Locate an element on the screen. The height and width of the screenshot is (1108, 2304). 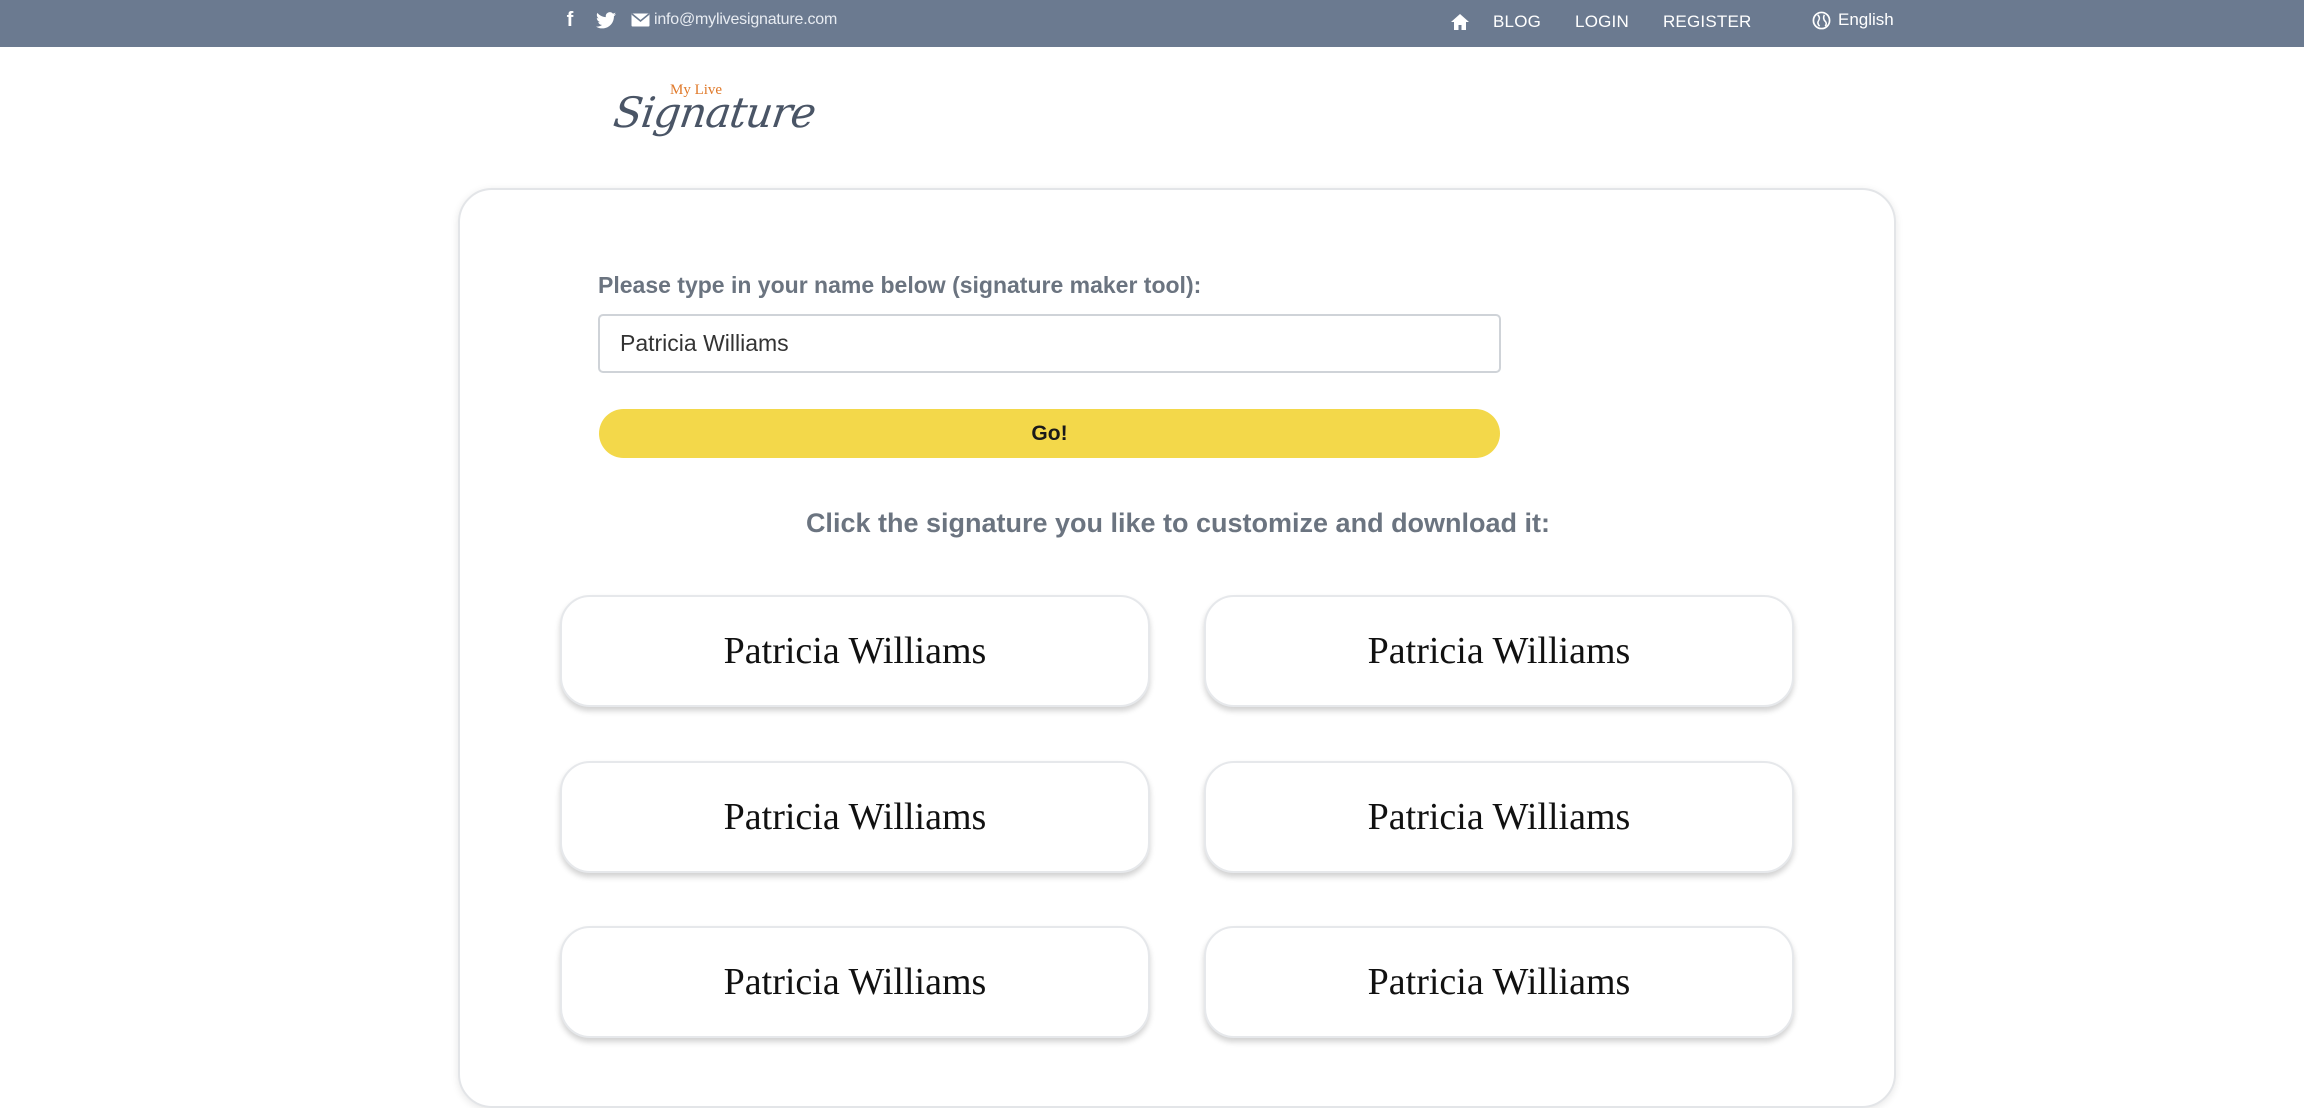
contact-email-link: info@mylivesignature.com is located at coordinates (745, 20).